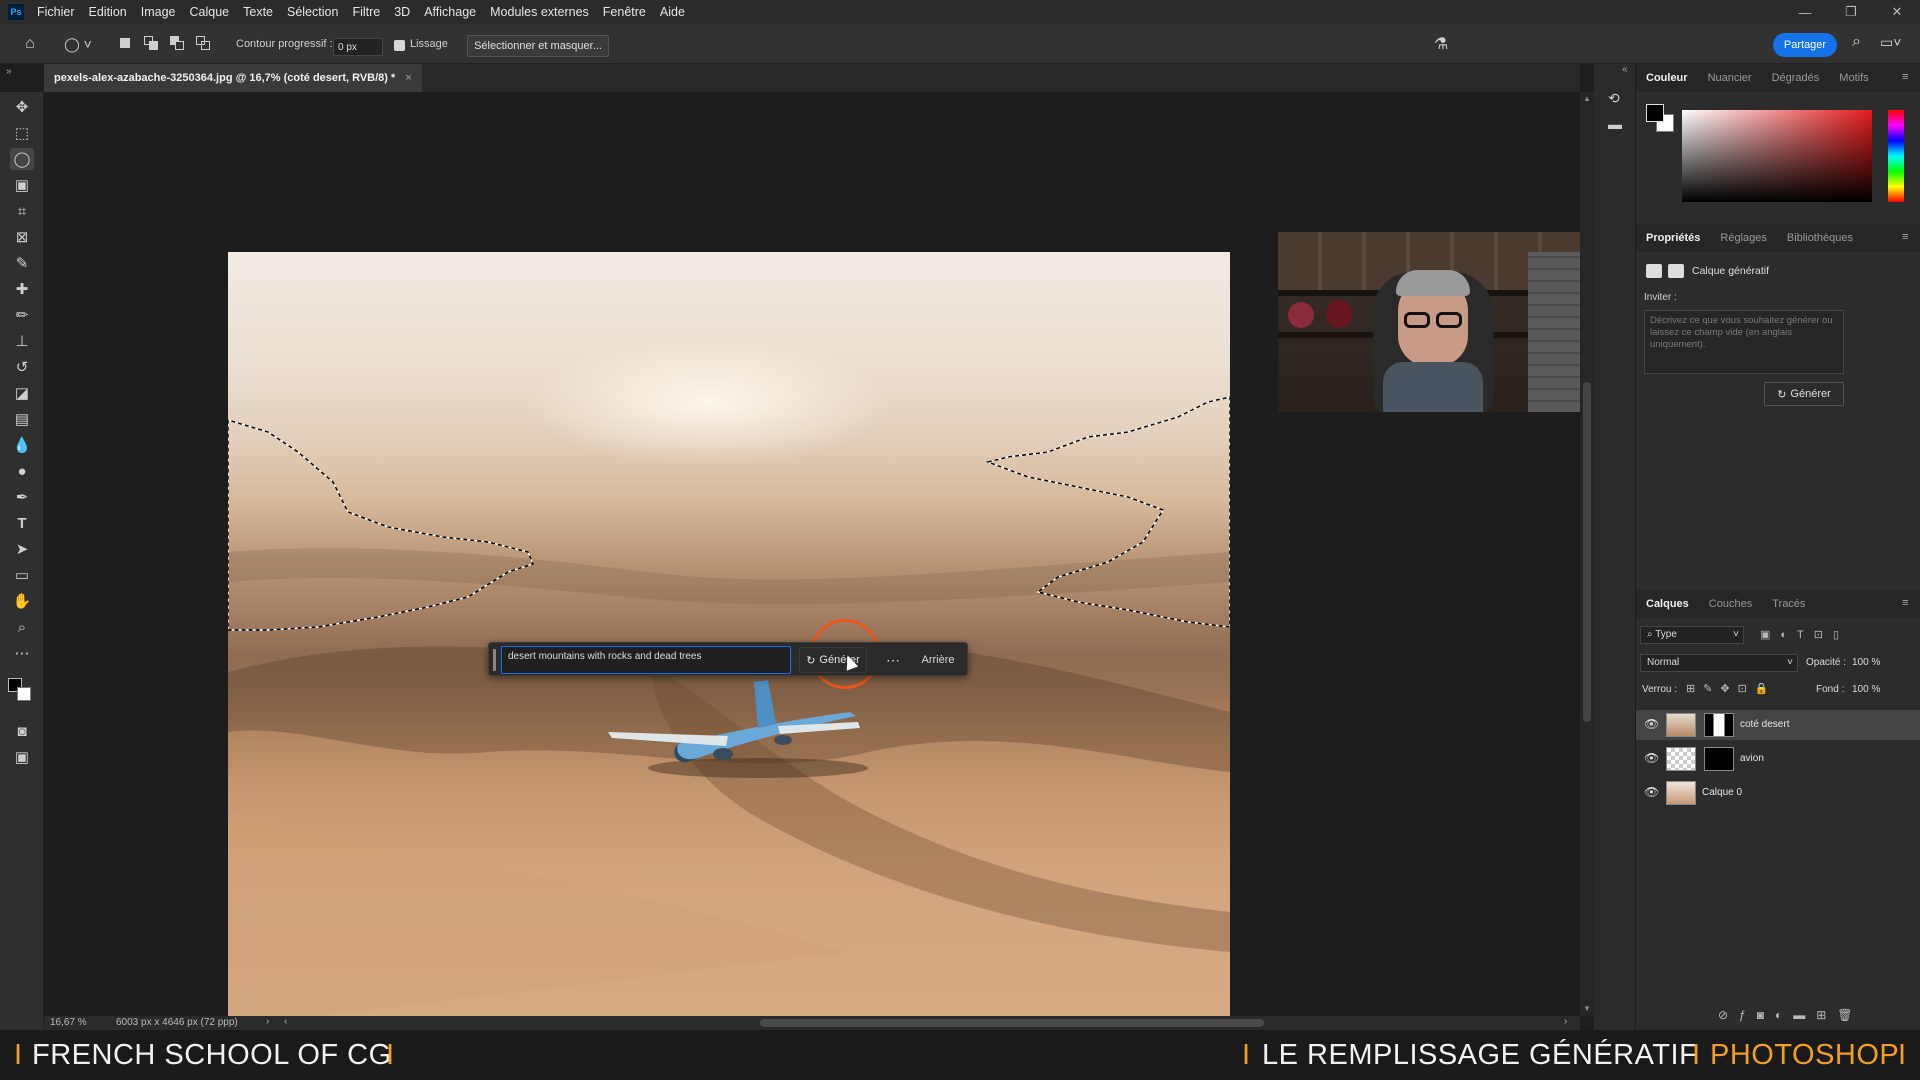 Image resolution: width=1920 pixels, height=1080 pixels. I want to click on history-brush-tool-icon: ↺, so click(22, 367).